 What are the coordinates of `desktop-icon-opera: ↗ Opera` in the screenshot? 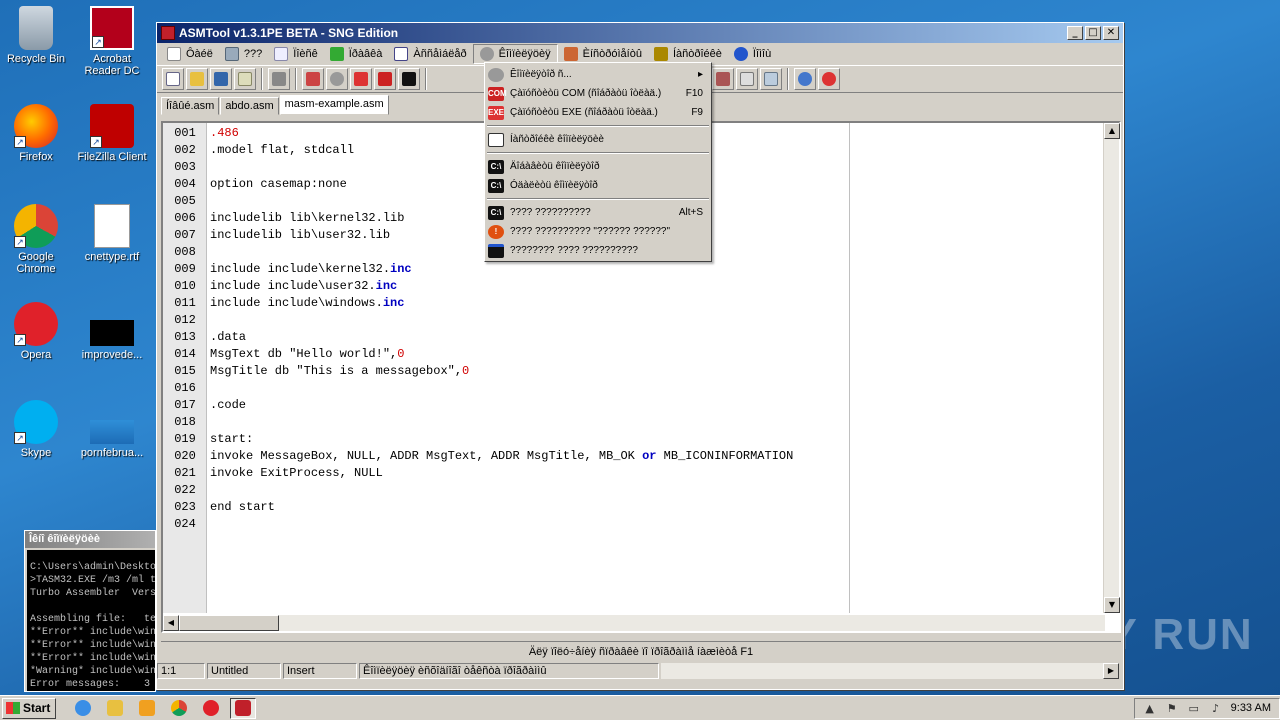 It's located at (37, 331).